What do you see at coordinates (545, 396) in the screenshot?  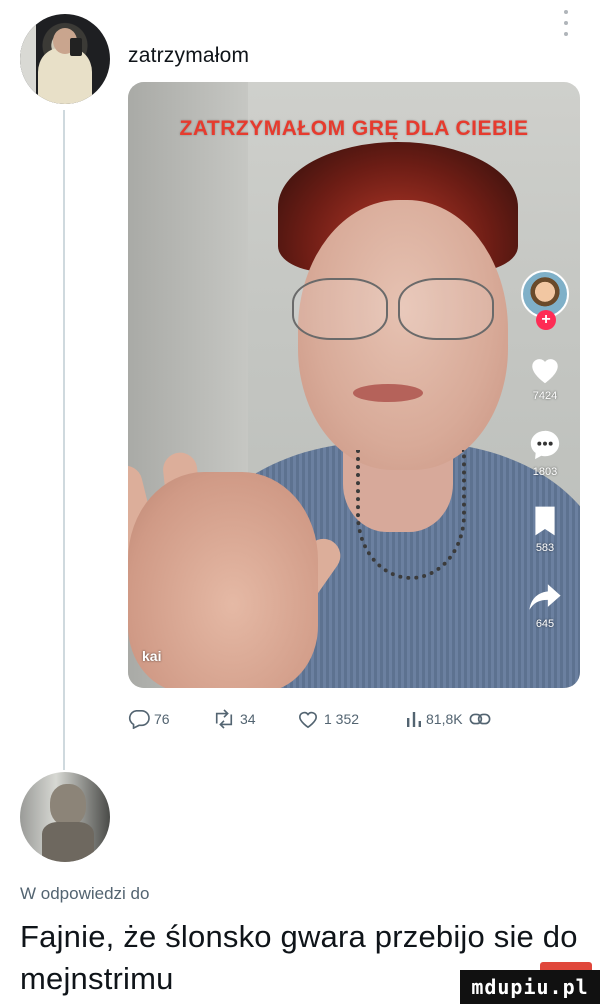 I see `like-count: 7424` at bounding box center [545, 396].